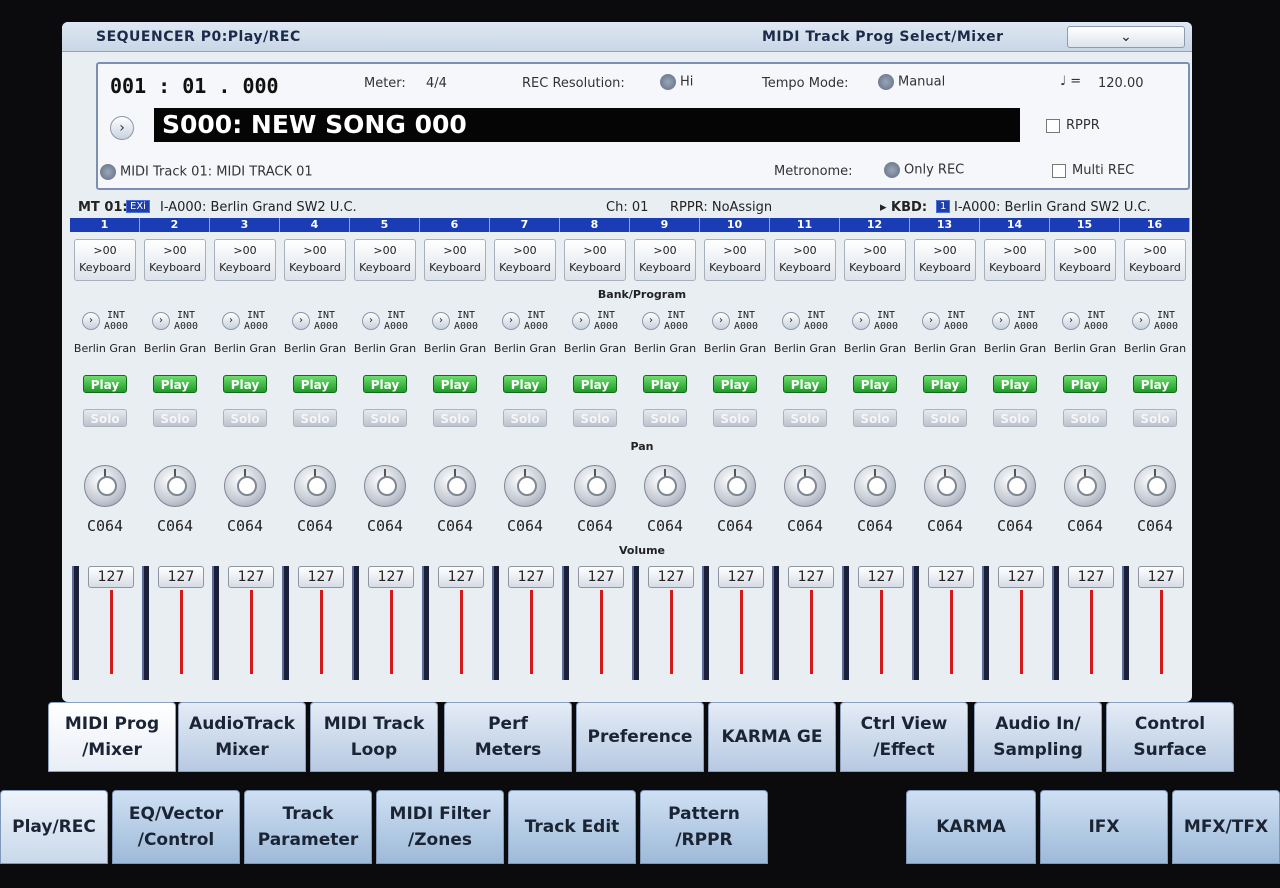 The width and height of the screenshot is (1280, 888). What do you see at coordinates (676, 82) in the screenshot?
I see `rec-resolution-value: Hi` at bounding box center [676, 82].